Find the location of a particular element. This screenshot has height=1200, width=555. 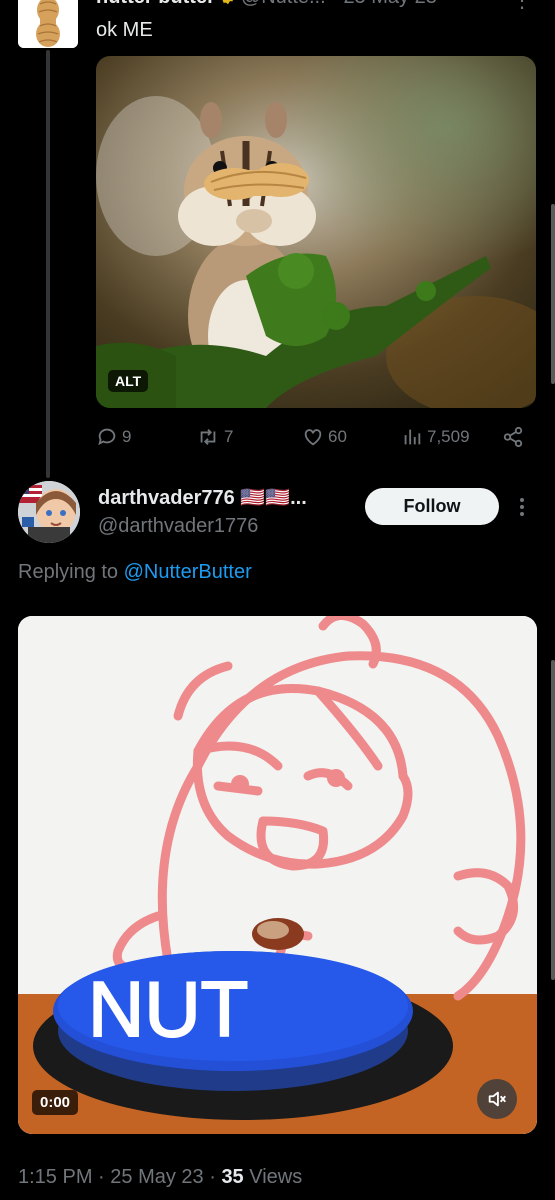

reply-icon is located at coordinates (107, 437).